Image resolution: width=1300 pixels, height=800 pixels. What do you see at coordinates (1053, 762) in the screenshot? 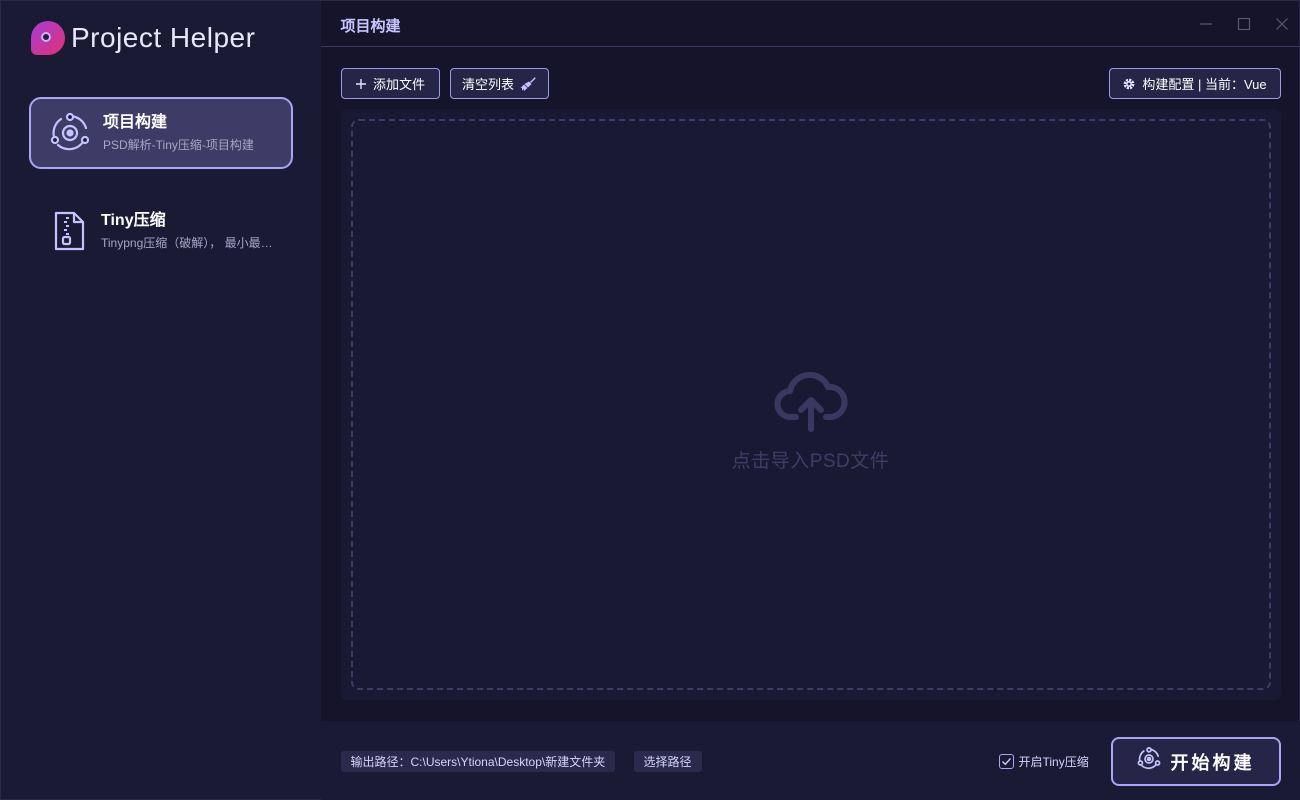
I see `tiny-compress-label: 开启Tiny压缩` at bounding box center [1053, 762].